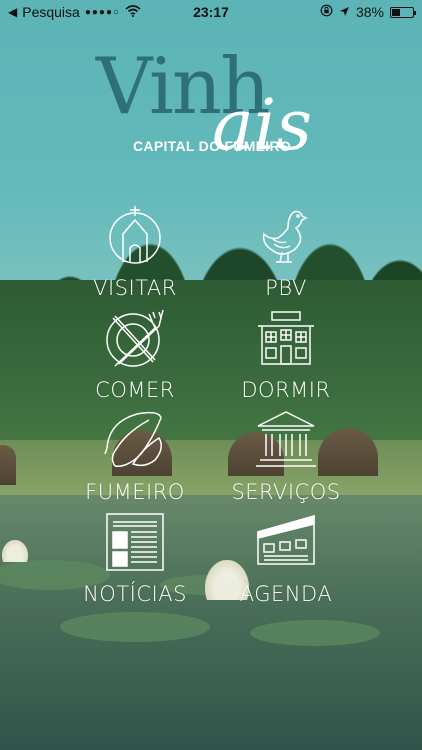  I want to click on menu-servicos: SERVIÇOS, so click(286, 457).